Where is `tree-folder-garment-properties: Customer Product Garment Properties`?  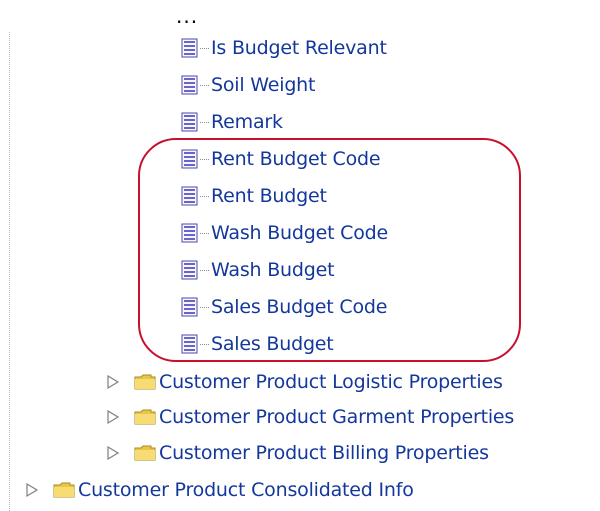 tree-folder-garment-properties: Customer Product Garment Properties is located at coordinates (310, 417).